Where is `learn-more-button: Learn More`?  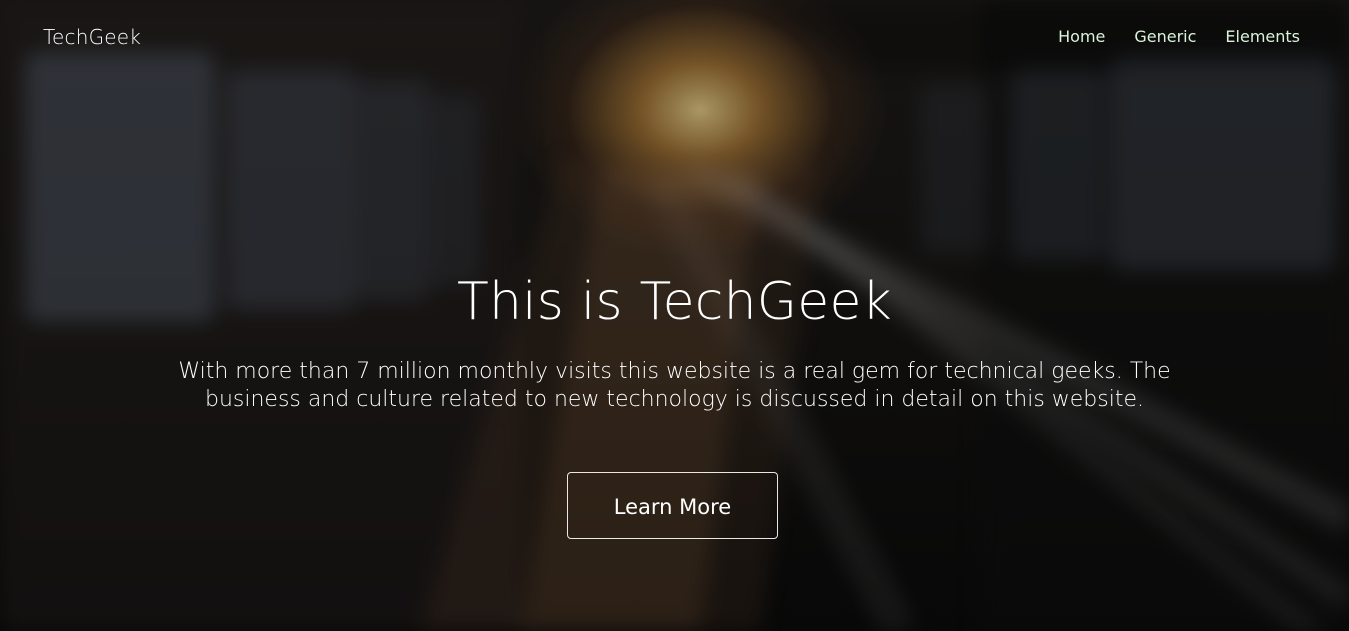 learn-more-button: Learn More is located at coordinates (672, 505).